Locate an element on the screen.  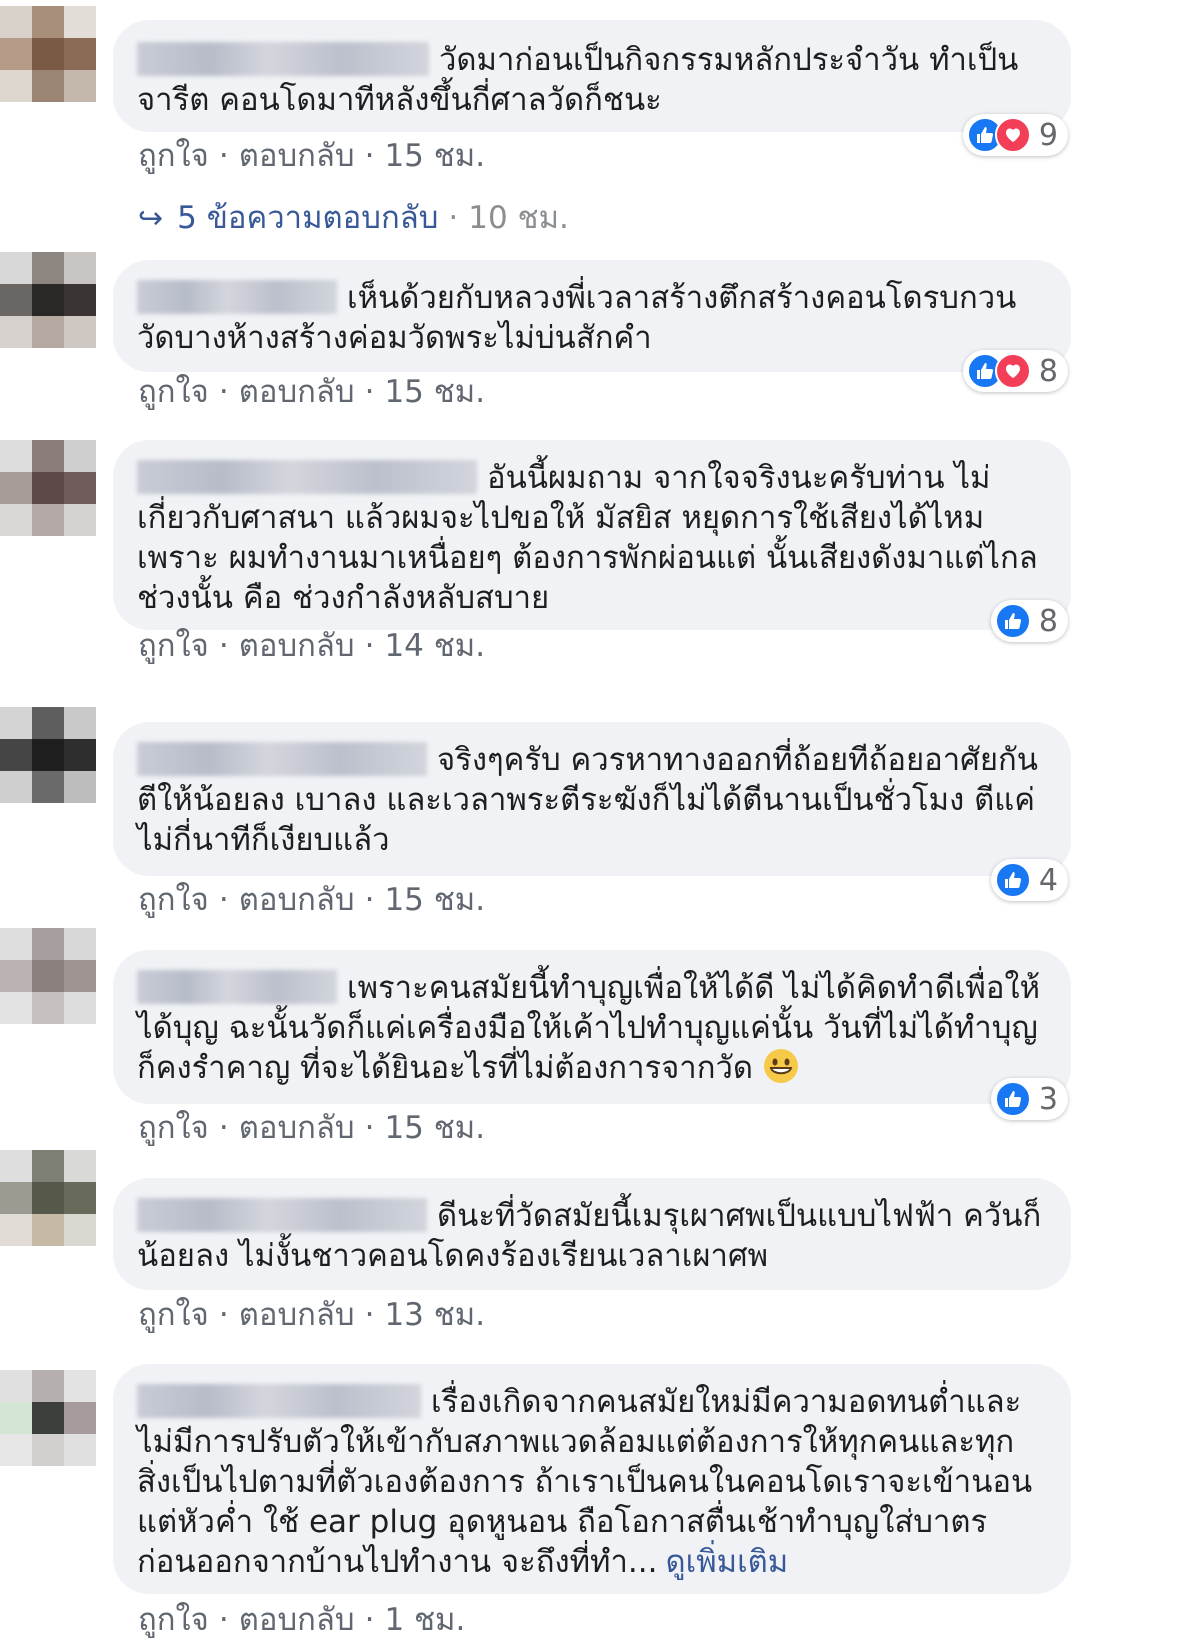
comment-timestamp: 1 ชม. is located at coordinates (424, 1620).